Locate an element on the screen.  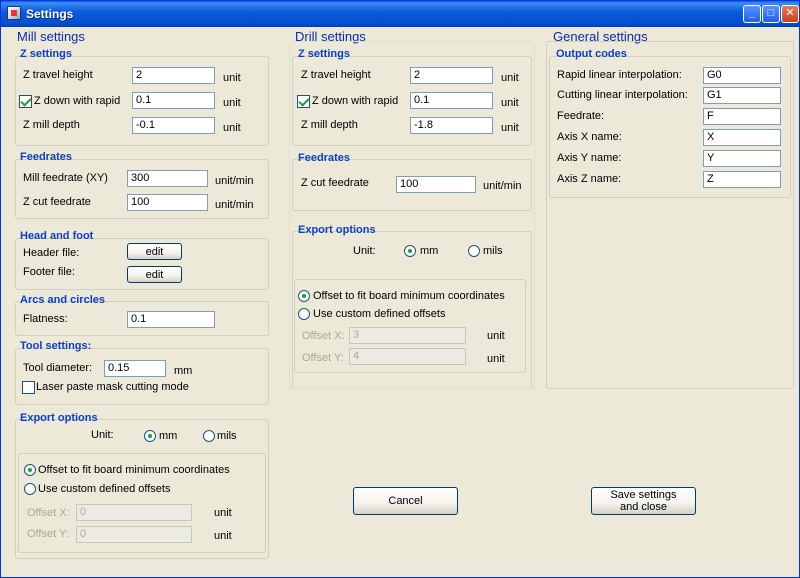
mill-z-depth-input: -0.1 is located at coordinates (173, 125).